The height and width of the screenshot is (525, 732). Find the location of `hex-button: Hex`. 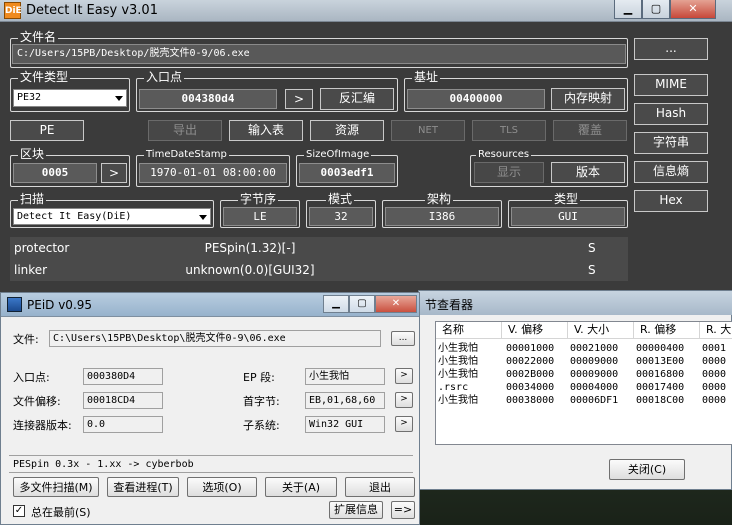

hex-button: Hex is located at coordinates (671, 201).